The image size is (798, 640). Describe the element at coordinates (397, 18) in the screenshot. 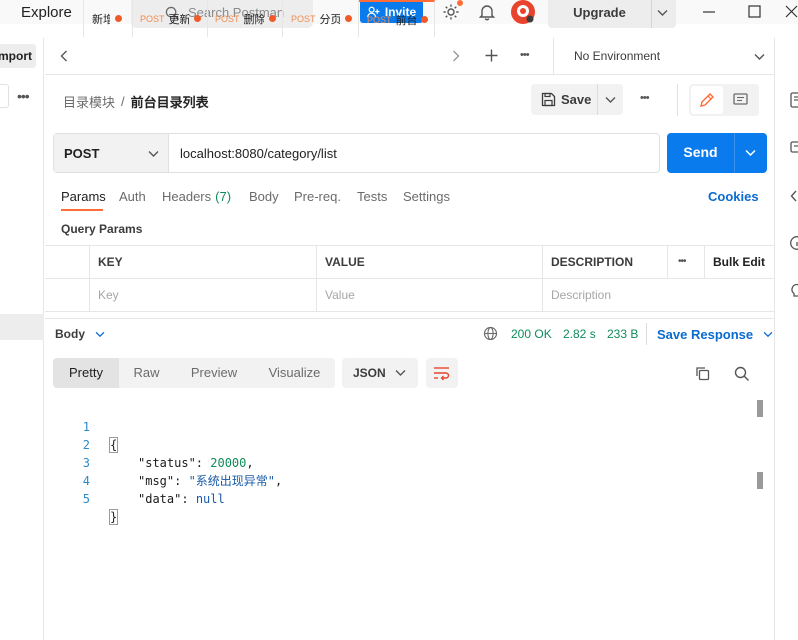

I see `request-tab-active: POST 前台` at that location.